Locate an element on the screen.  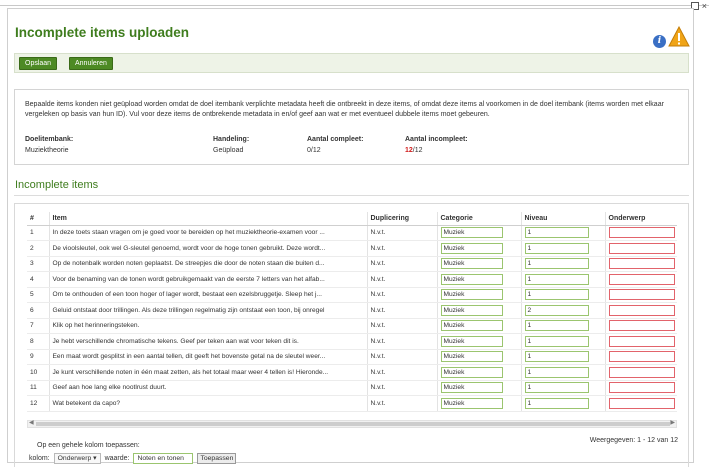
page-title: Incomplete items uploaden is located at coordinates (102, 32).